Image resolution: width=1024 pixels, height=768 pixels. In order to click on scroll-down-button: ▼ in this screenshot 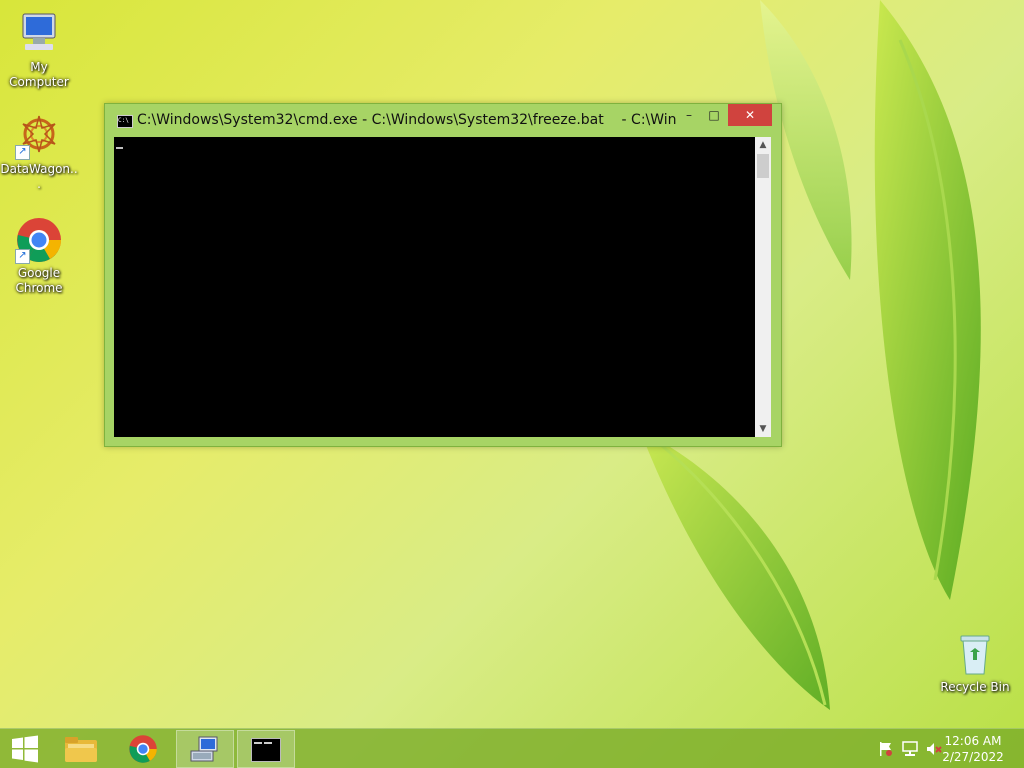, I will do `click(763, 429)`.